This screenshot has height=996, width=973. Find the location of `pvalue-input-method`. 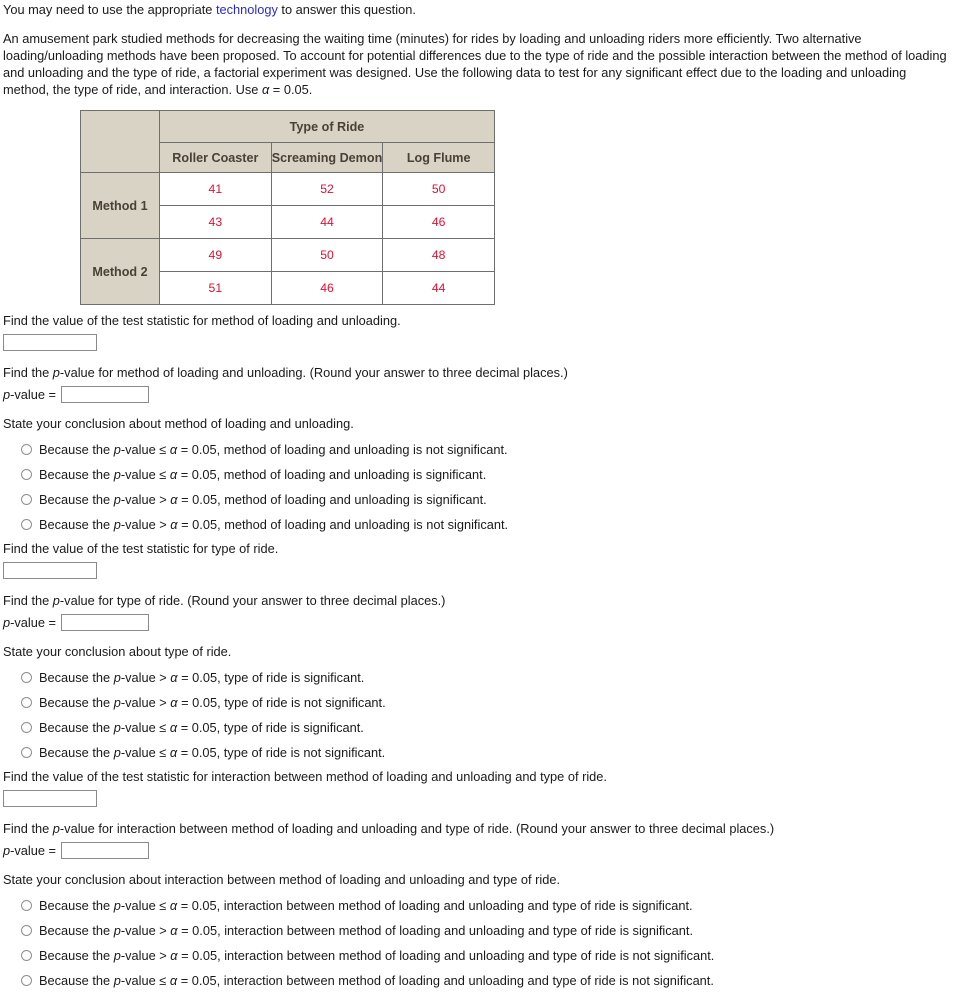

pvalue-input-method is located at coordinates (105, 394).